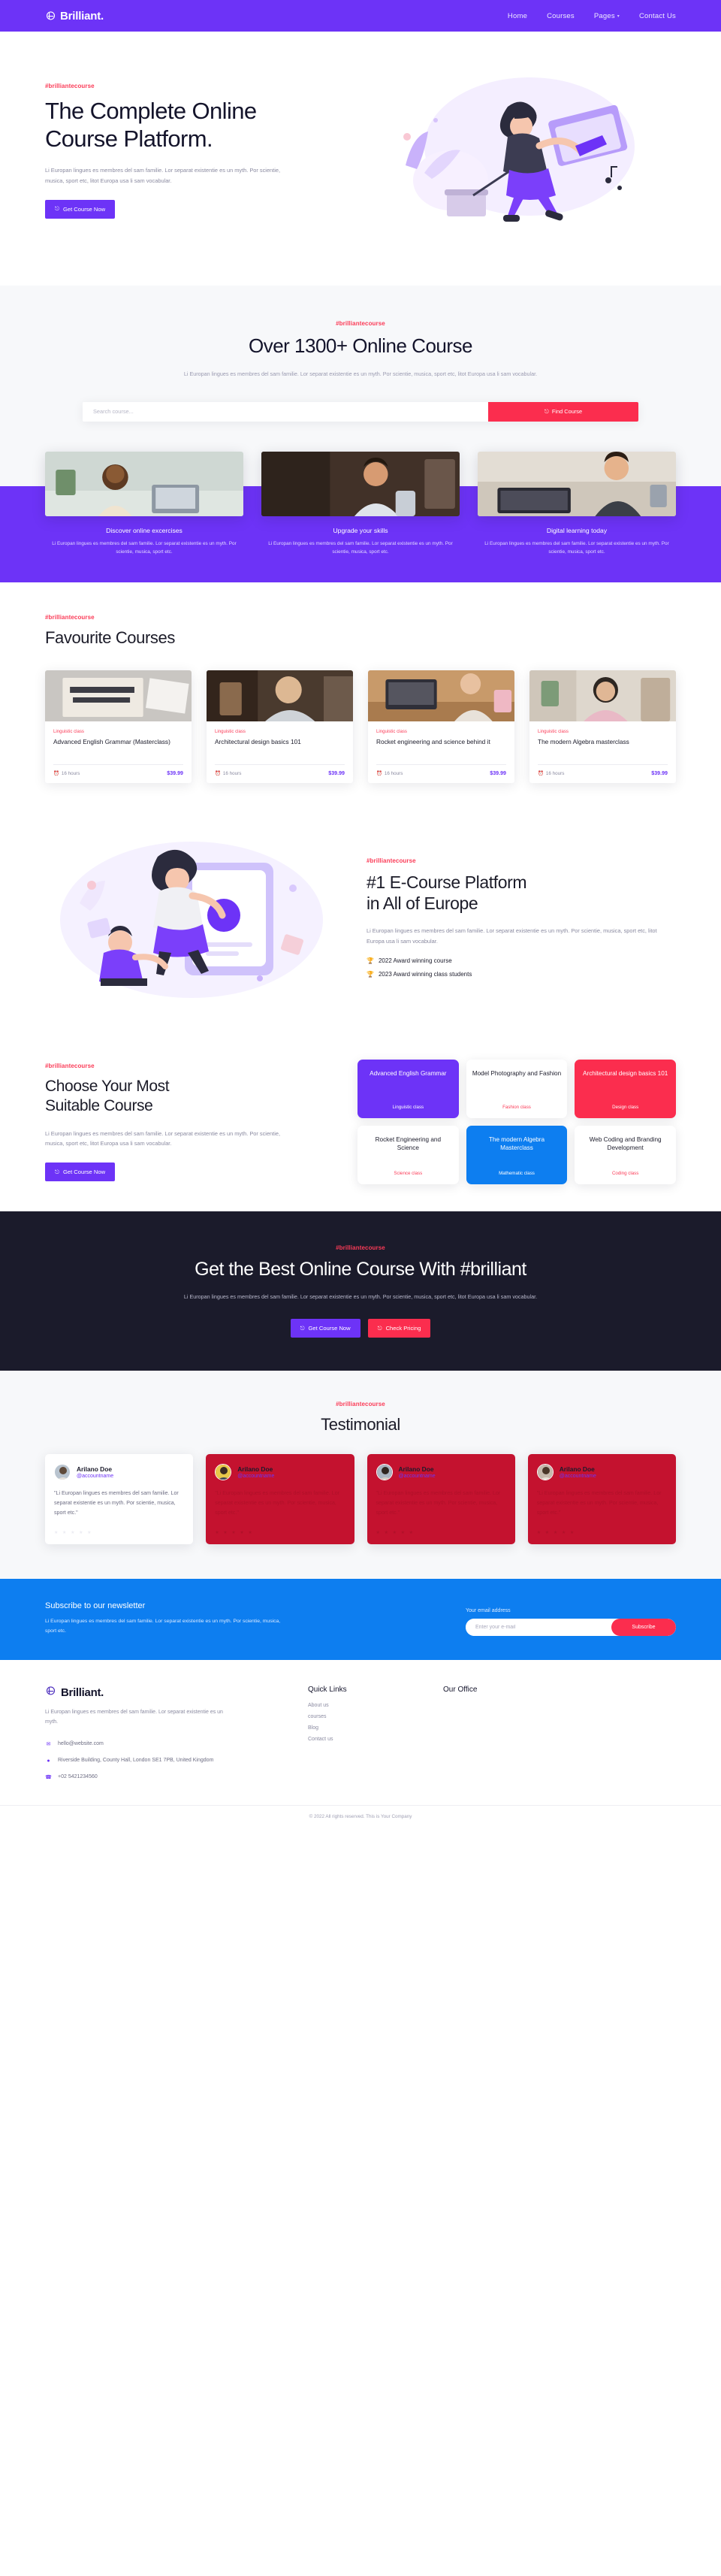 Image resolution: width=721 pixels, height=2576 pixels. What do you see at coordinates (626, 1074) in the screenshot?
I see `tile-name: Architectural design basics 101` at bounding box center [626, 1074].